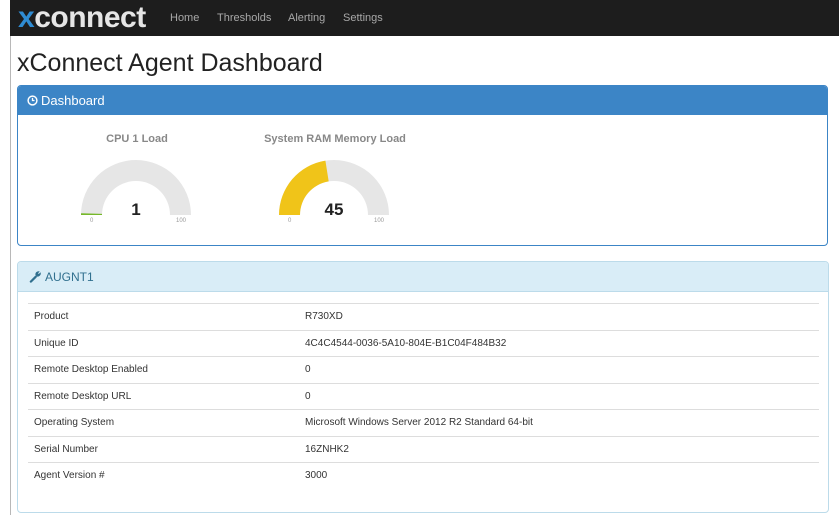 The width and height of the screenshot is (840, 515). Describe the element at coordinates (163, 316) in the screenshot. I see `row-key: Product` at that location.